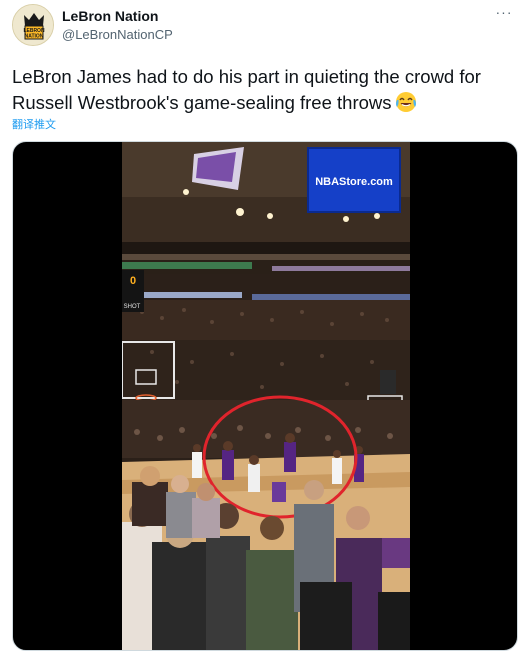  What do you see at coordinates (34, 37) in the screenshot?
I see `avatar-text-bottom: NATION` at bounding box center [34, 37].